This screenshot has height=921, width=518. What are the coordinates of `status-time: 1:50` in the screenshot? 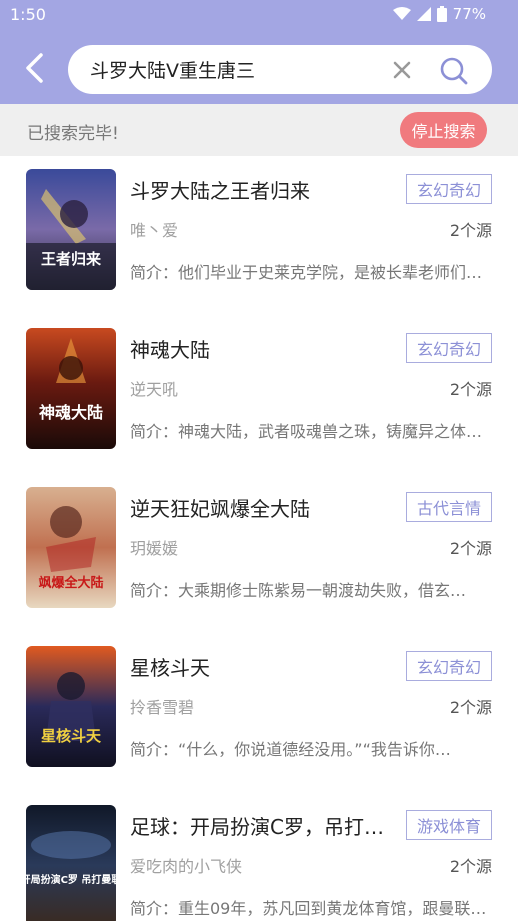 It's located at (28, 14).